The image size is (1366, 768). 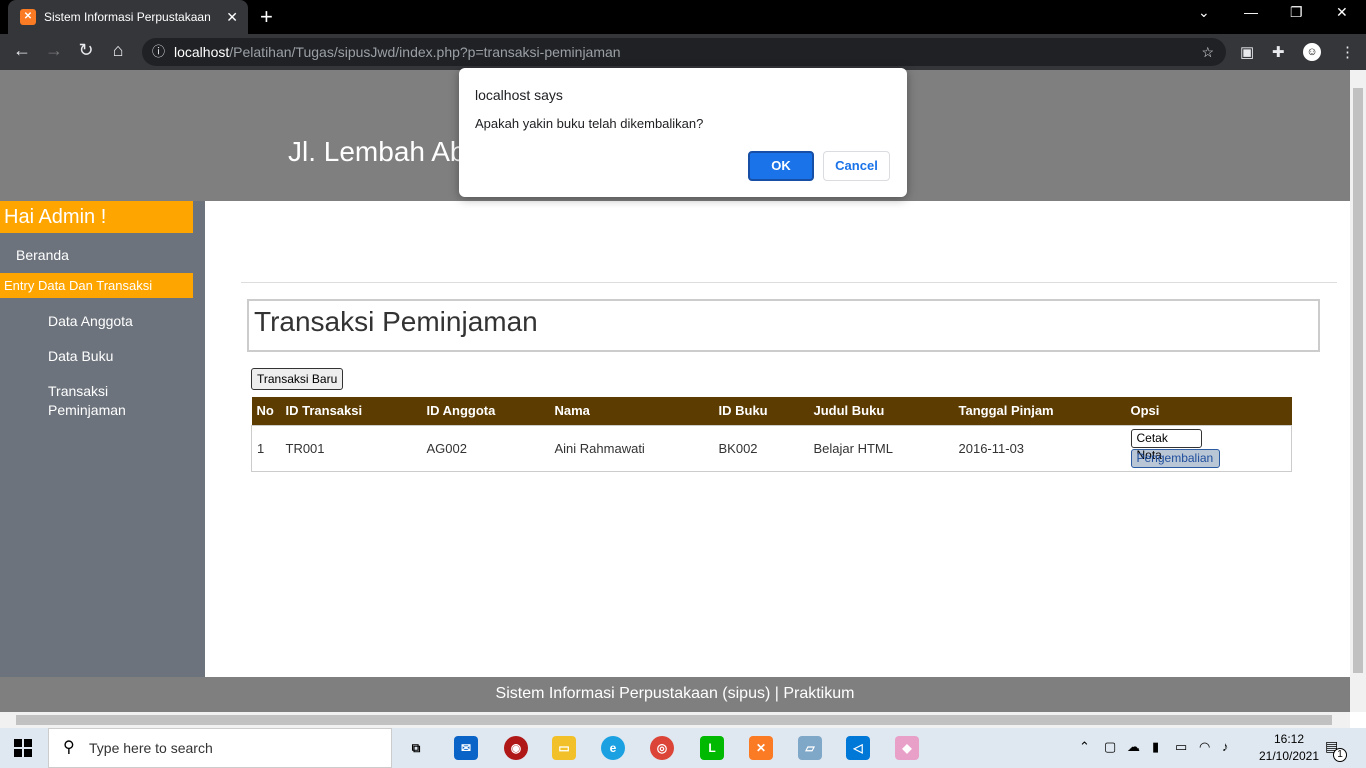 What do you see at coordinates (297, 379) in the screenshot?
I see `new-transaction-button: Transaksi Baru` at bounding box center [297, 379].